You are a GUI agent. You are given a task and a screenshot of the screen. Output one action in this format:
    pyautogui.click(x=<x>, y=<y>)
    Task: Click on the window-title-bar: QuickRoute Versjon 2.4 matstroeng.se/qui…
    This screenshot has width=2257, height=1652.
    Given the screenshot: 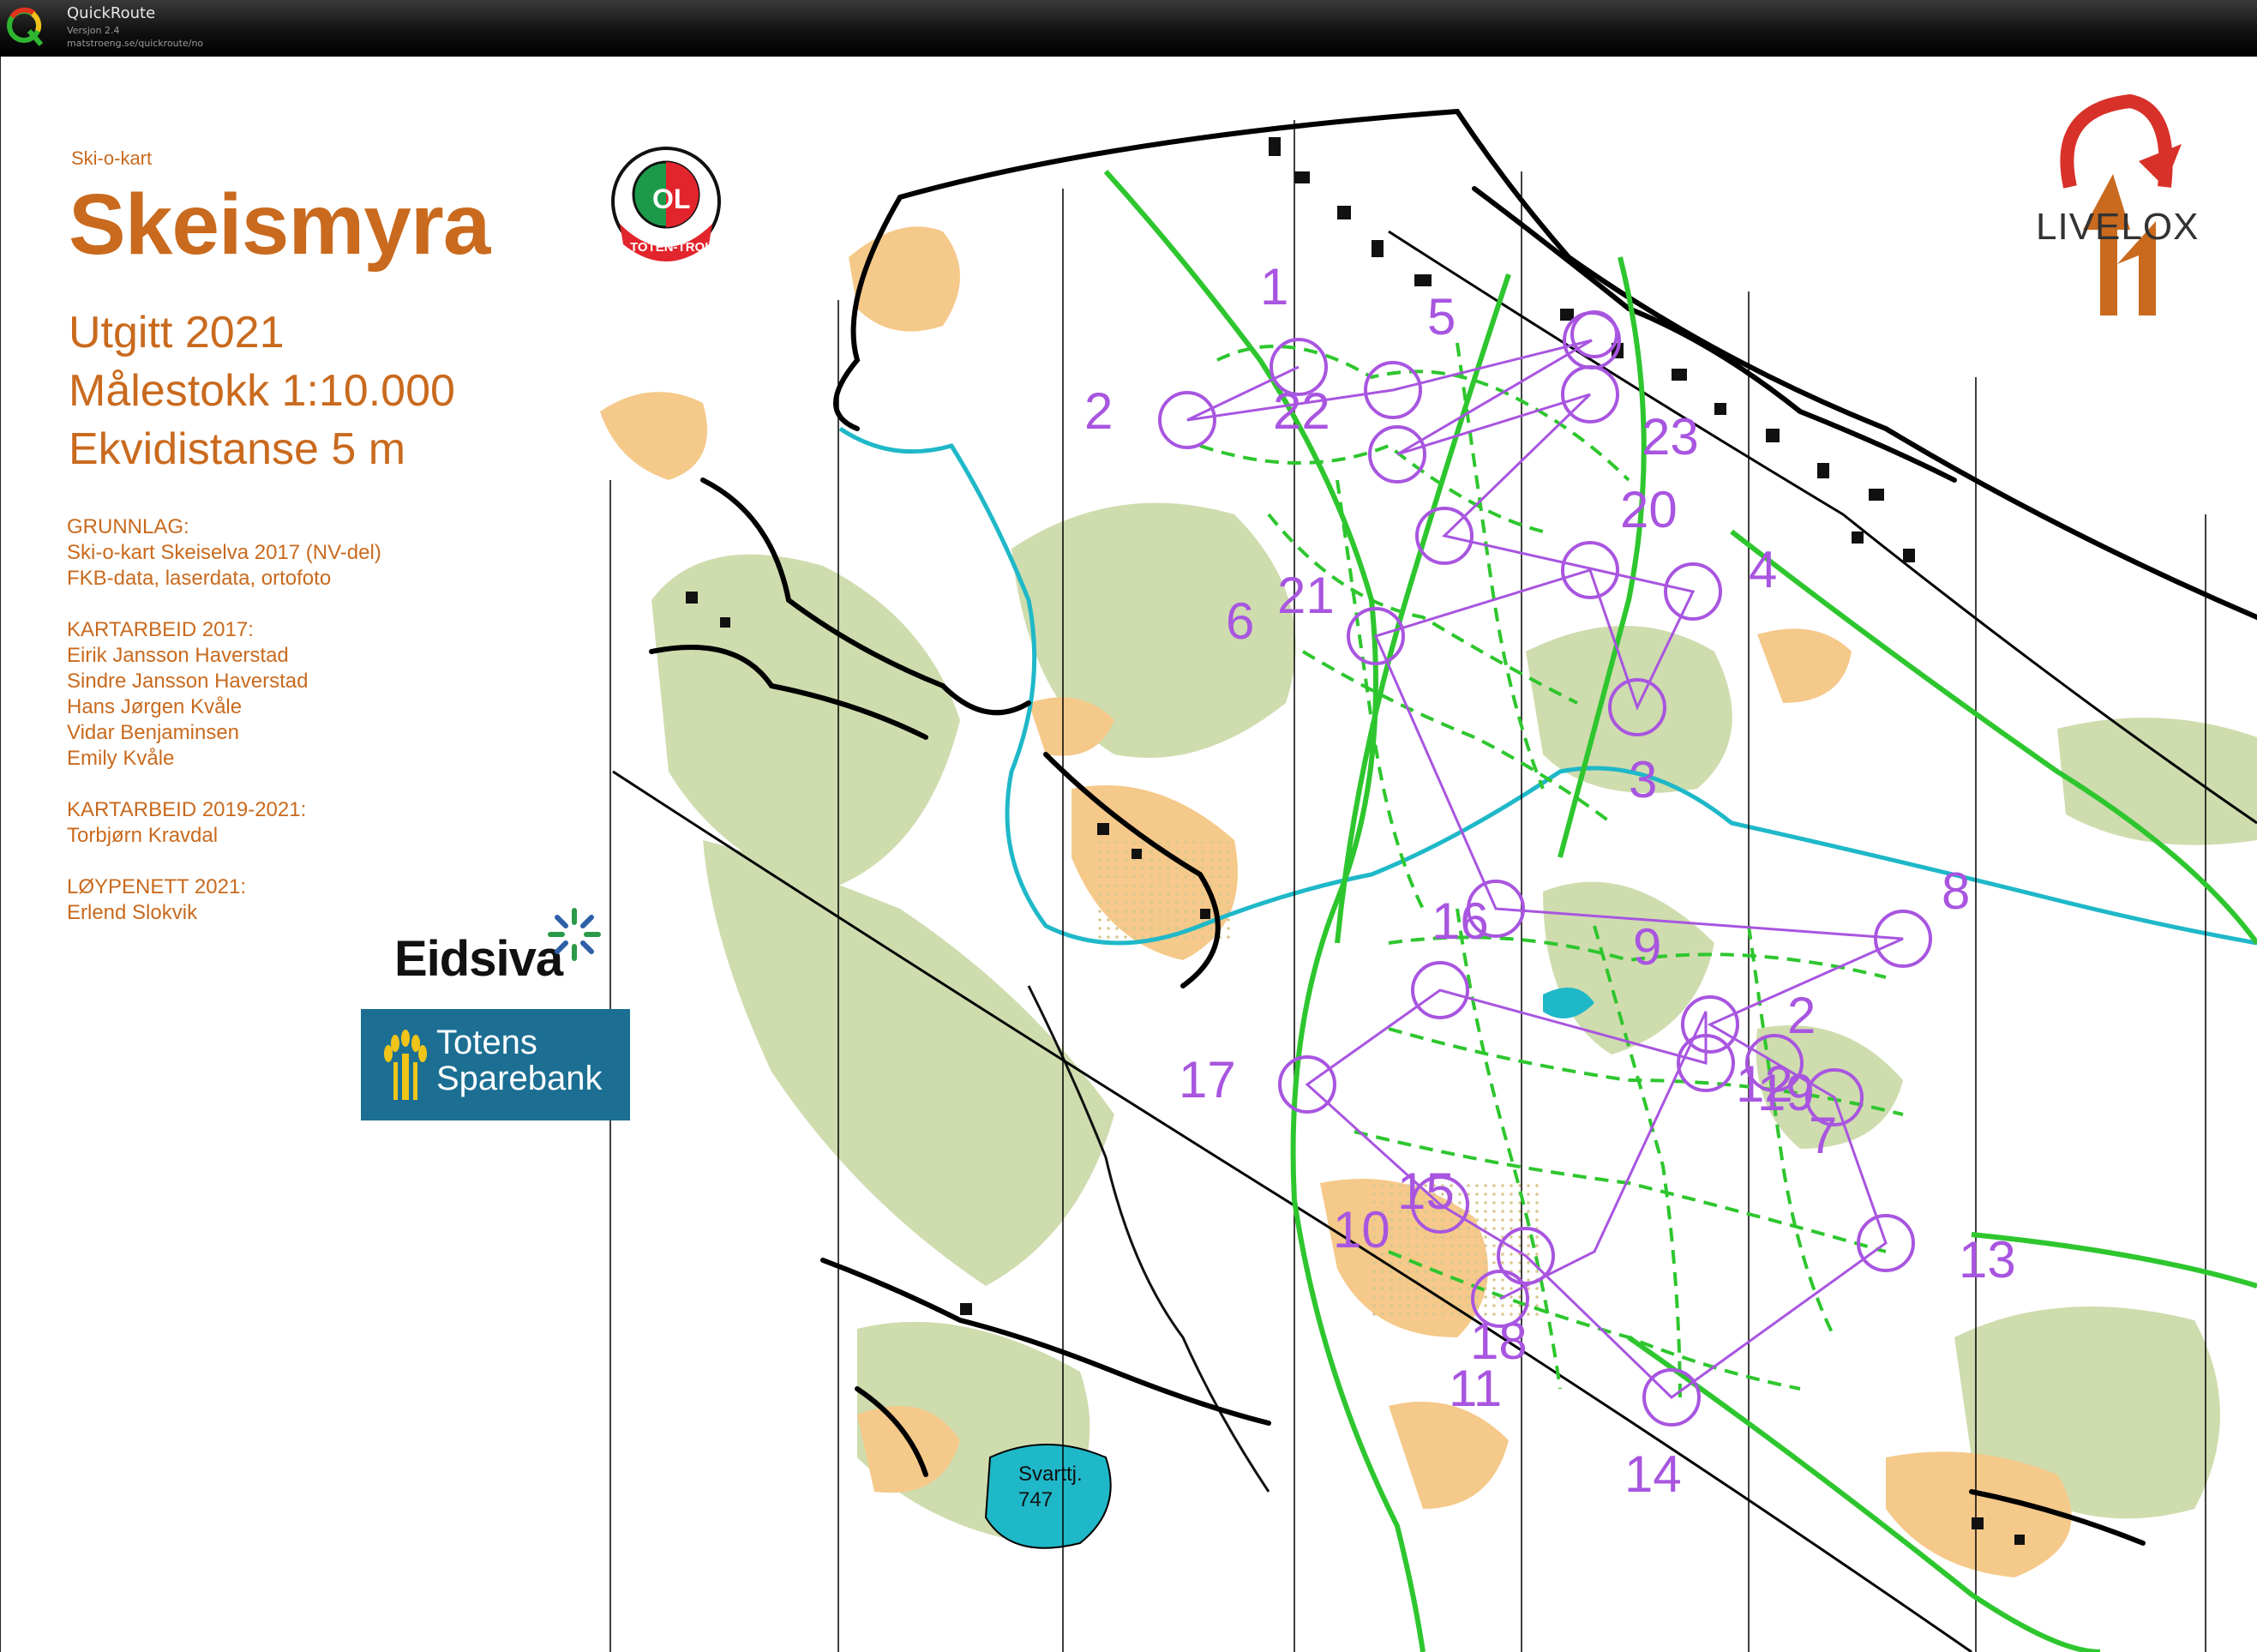 What is the action you would take?
    pyautogui.click(x=1128, y=28)
    